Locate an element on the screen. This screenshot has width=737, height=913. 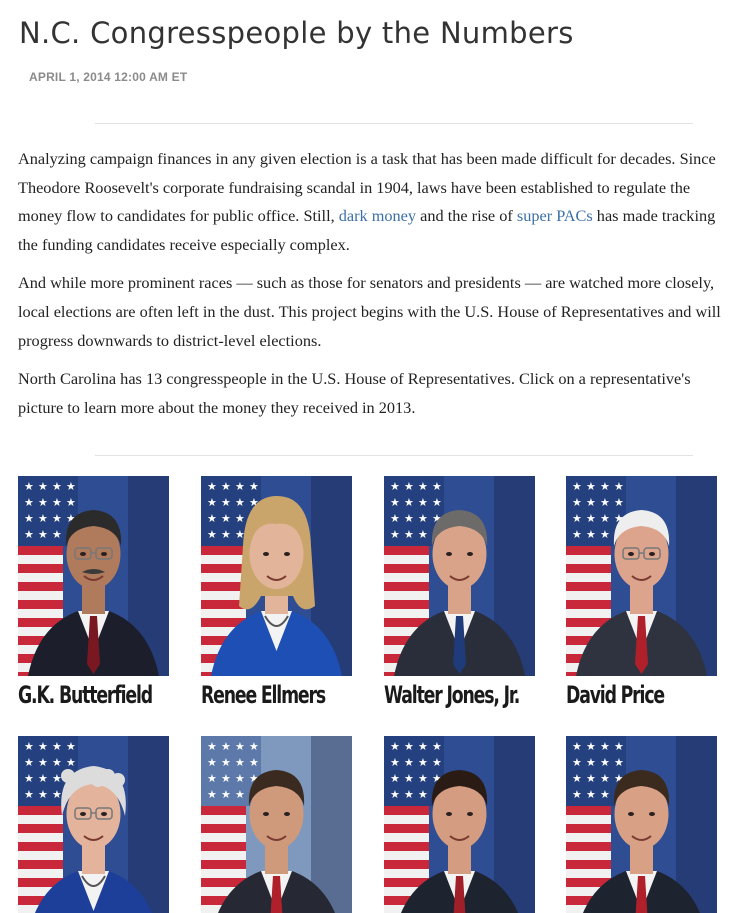
representative-name: G.K. Butterfield is located at coordinates (85, 695).